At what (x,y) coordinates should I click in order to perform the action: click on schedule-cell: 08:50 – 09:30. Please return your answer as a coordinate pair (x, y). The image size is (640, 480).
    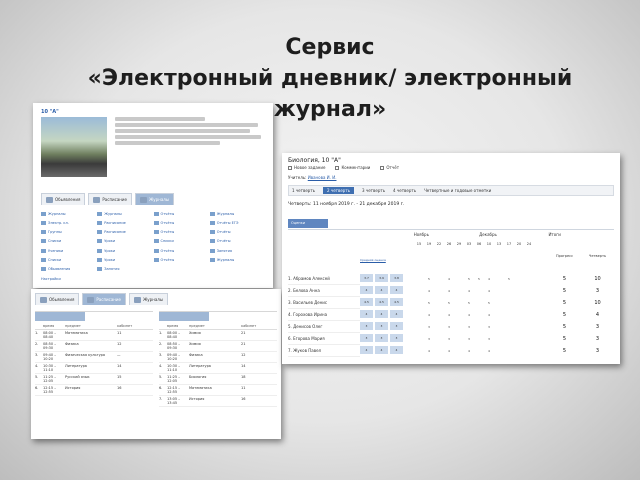
    Looking at the image, I should click on (49, 346).